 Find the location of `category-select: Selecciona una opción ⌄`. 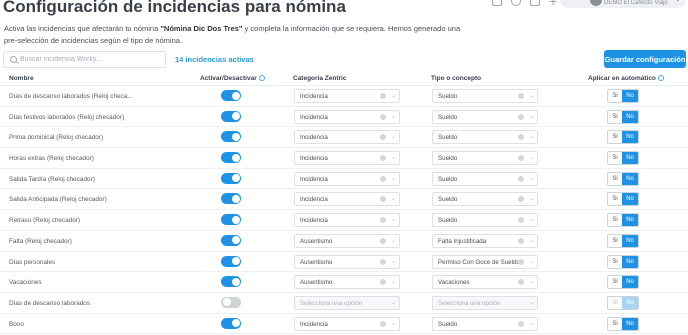

category-select: Selecciona una opción ⌄ is located at coordinates (347, 302).